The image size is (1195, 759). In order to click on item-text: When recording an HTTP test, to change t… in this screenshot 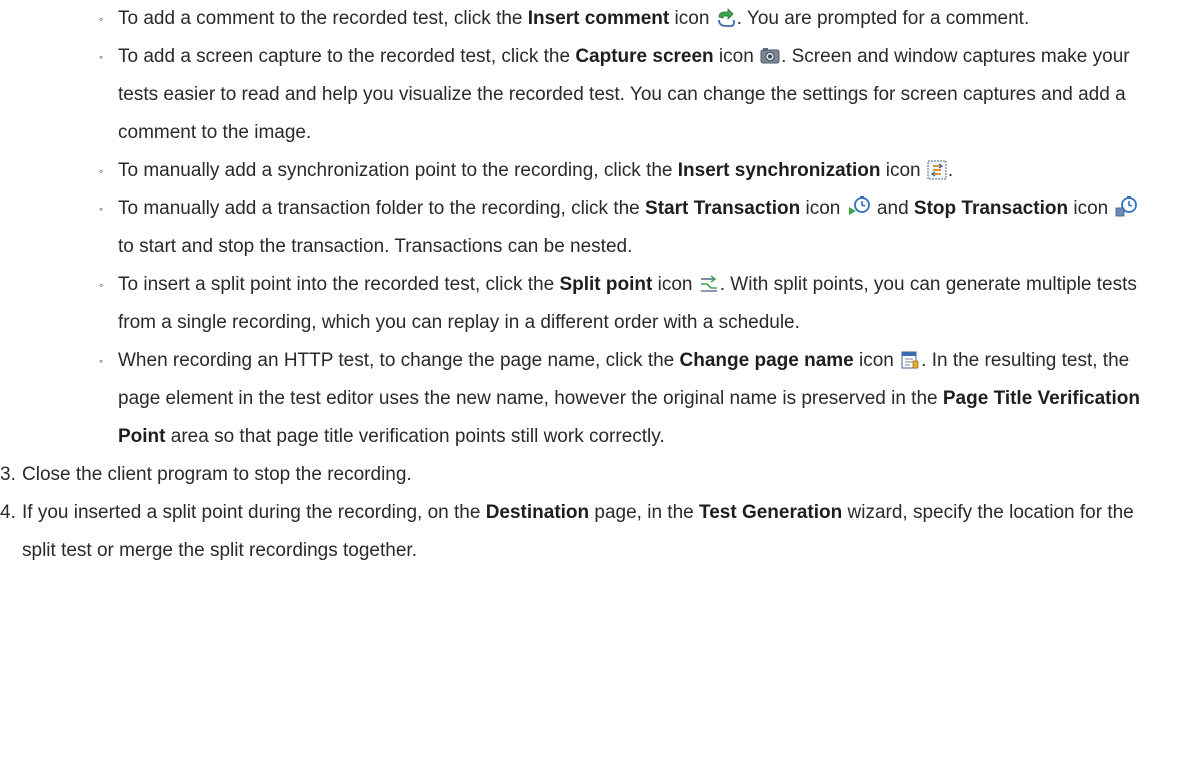, I will do `click(399, 360)`.